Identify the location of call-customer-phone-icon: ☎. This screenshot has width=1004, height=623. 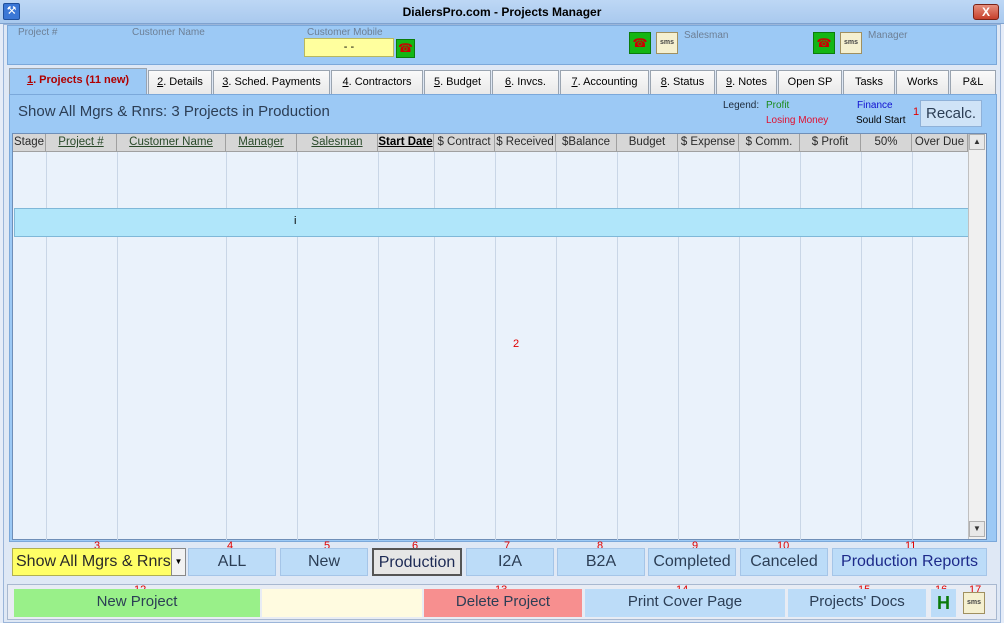
(405, 48).